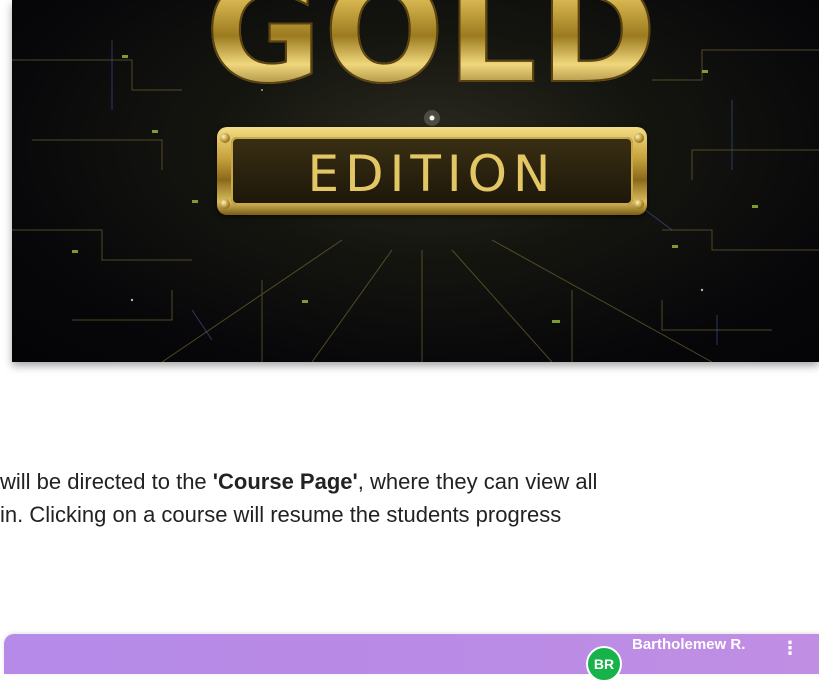 Image resolution: width=819 pixels, height=682 pixels. I want to click on line1-suffix-text: , where they can view all, so click(477, 481).